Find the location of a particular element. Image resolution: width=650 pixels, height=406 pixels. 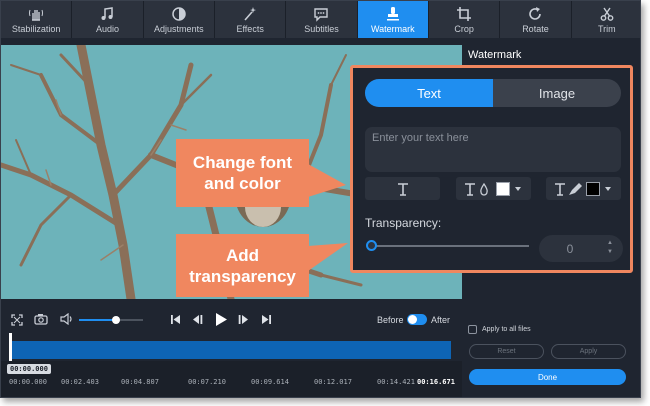

tab-image-label: Image is located at coordinates (557, 93).